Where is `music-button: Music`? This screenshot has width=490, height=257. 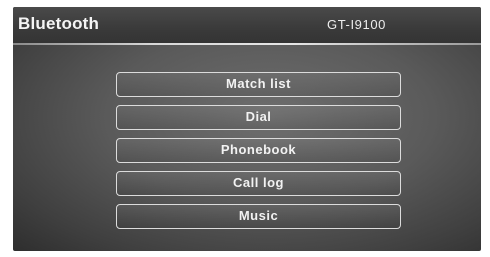 music-button: Music is located at coordinates (258, 216).